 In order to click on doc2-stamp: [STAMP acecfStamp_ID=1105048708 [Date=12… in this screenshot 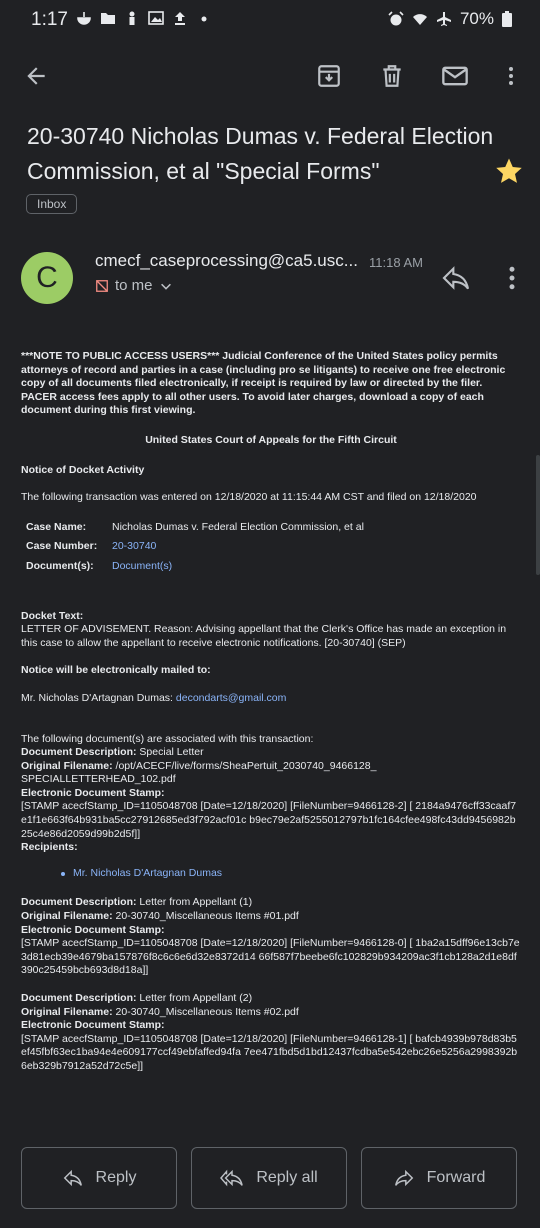, I will do `click(270, 957)`.